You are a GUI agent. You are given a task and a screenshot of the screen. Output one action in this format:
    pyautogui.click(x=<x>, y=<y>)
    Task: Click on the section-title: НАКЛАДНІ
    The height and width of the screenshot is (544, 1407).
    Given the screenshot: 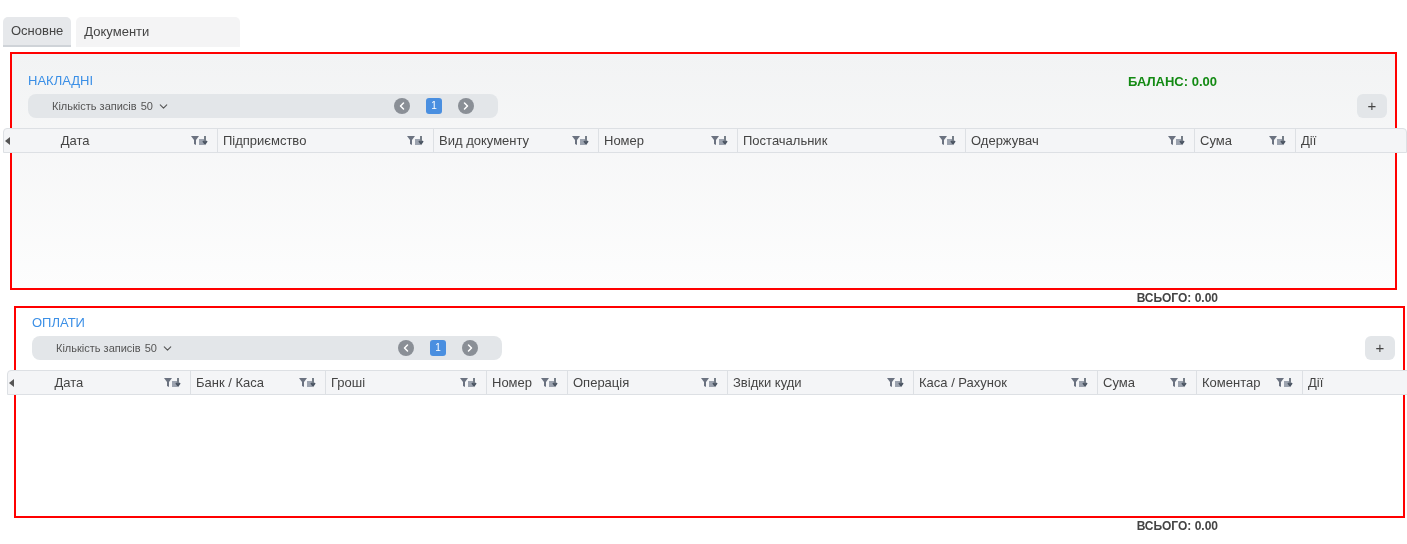 What is the action you would take?
    pyautogui.click(x=61, y=81)
    